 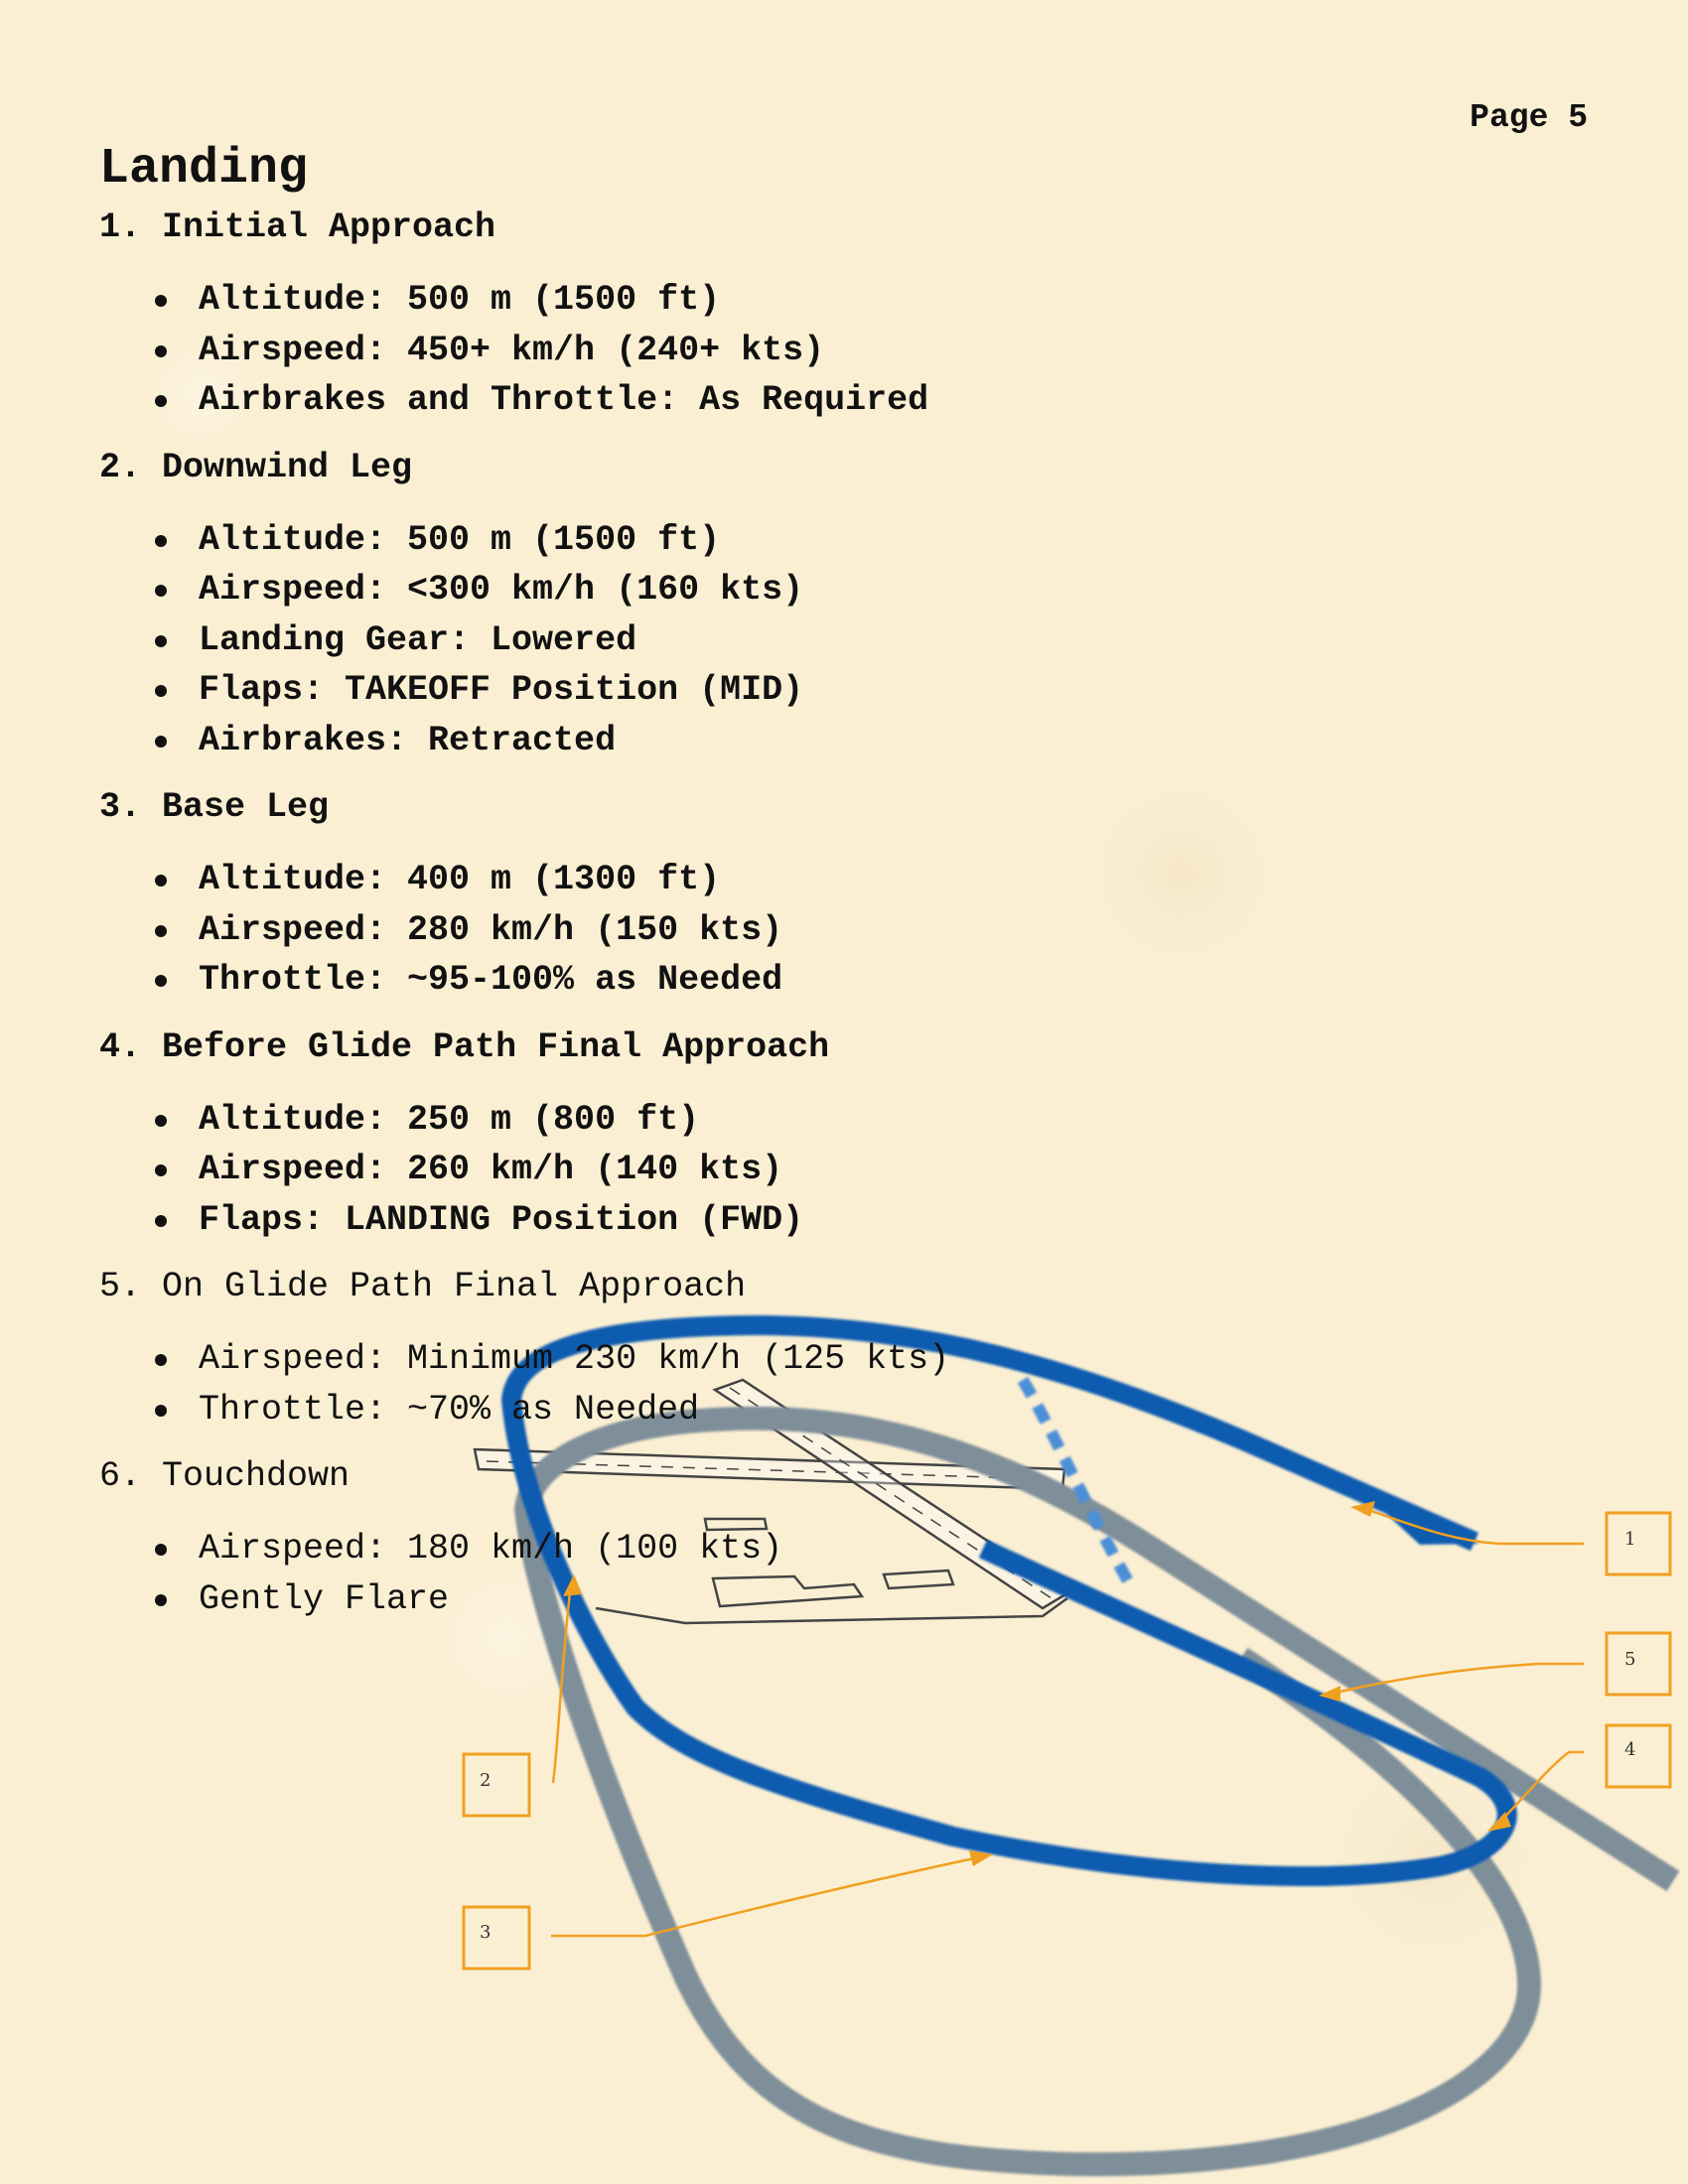 I want to click on list-item: Gently Flare, so click(x=670, y=1599).